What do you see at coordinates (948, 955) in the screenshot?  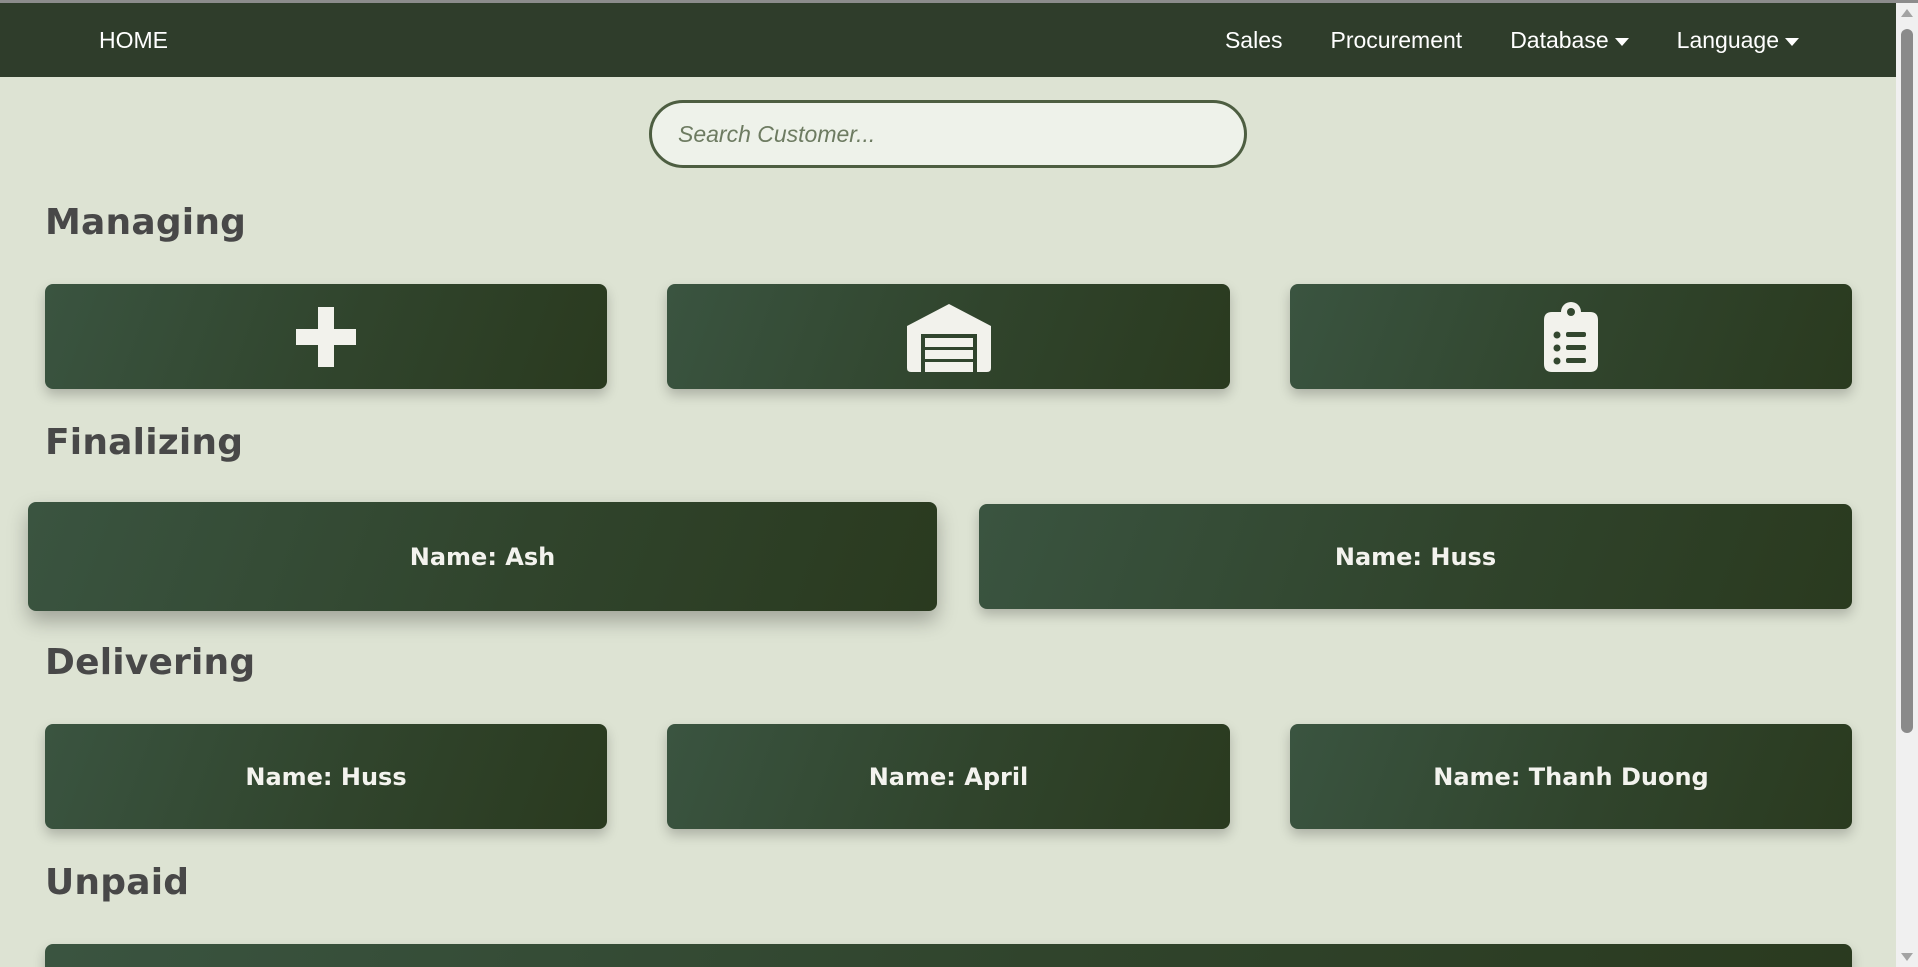 I see `unpaid-card` at bounding box center [948, 955].